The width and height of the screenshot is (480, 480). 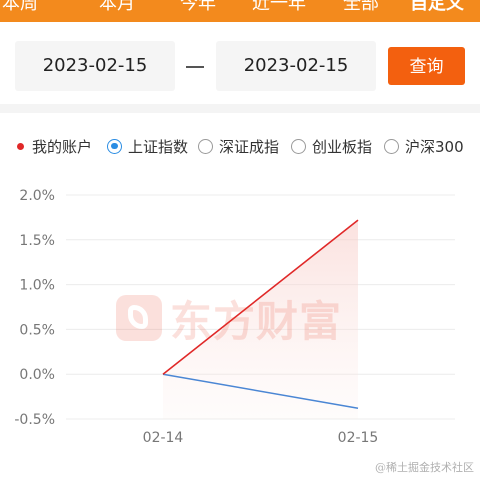 I want to click on start-date-field: 2023-02-15, so click(x=95, y=66).